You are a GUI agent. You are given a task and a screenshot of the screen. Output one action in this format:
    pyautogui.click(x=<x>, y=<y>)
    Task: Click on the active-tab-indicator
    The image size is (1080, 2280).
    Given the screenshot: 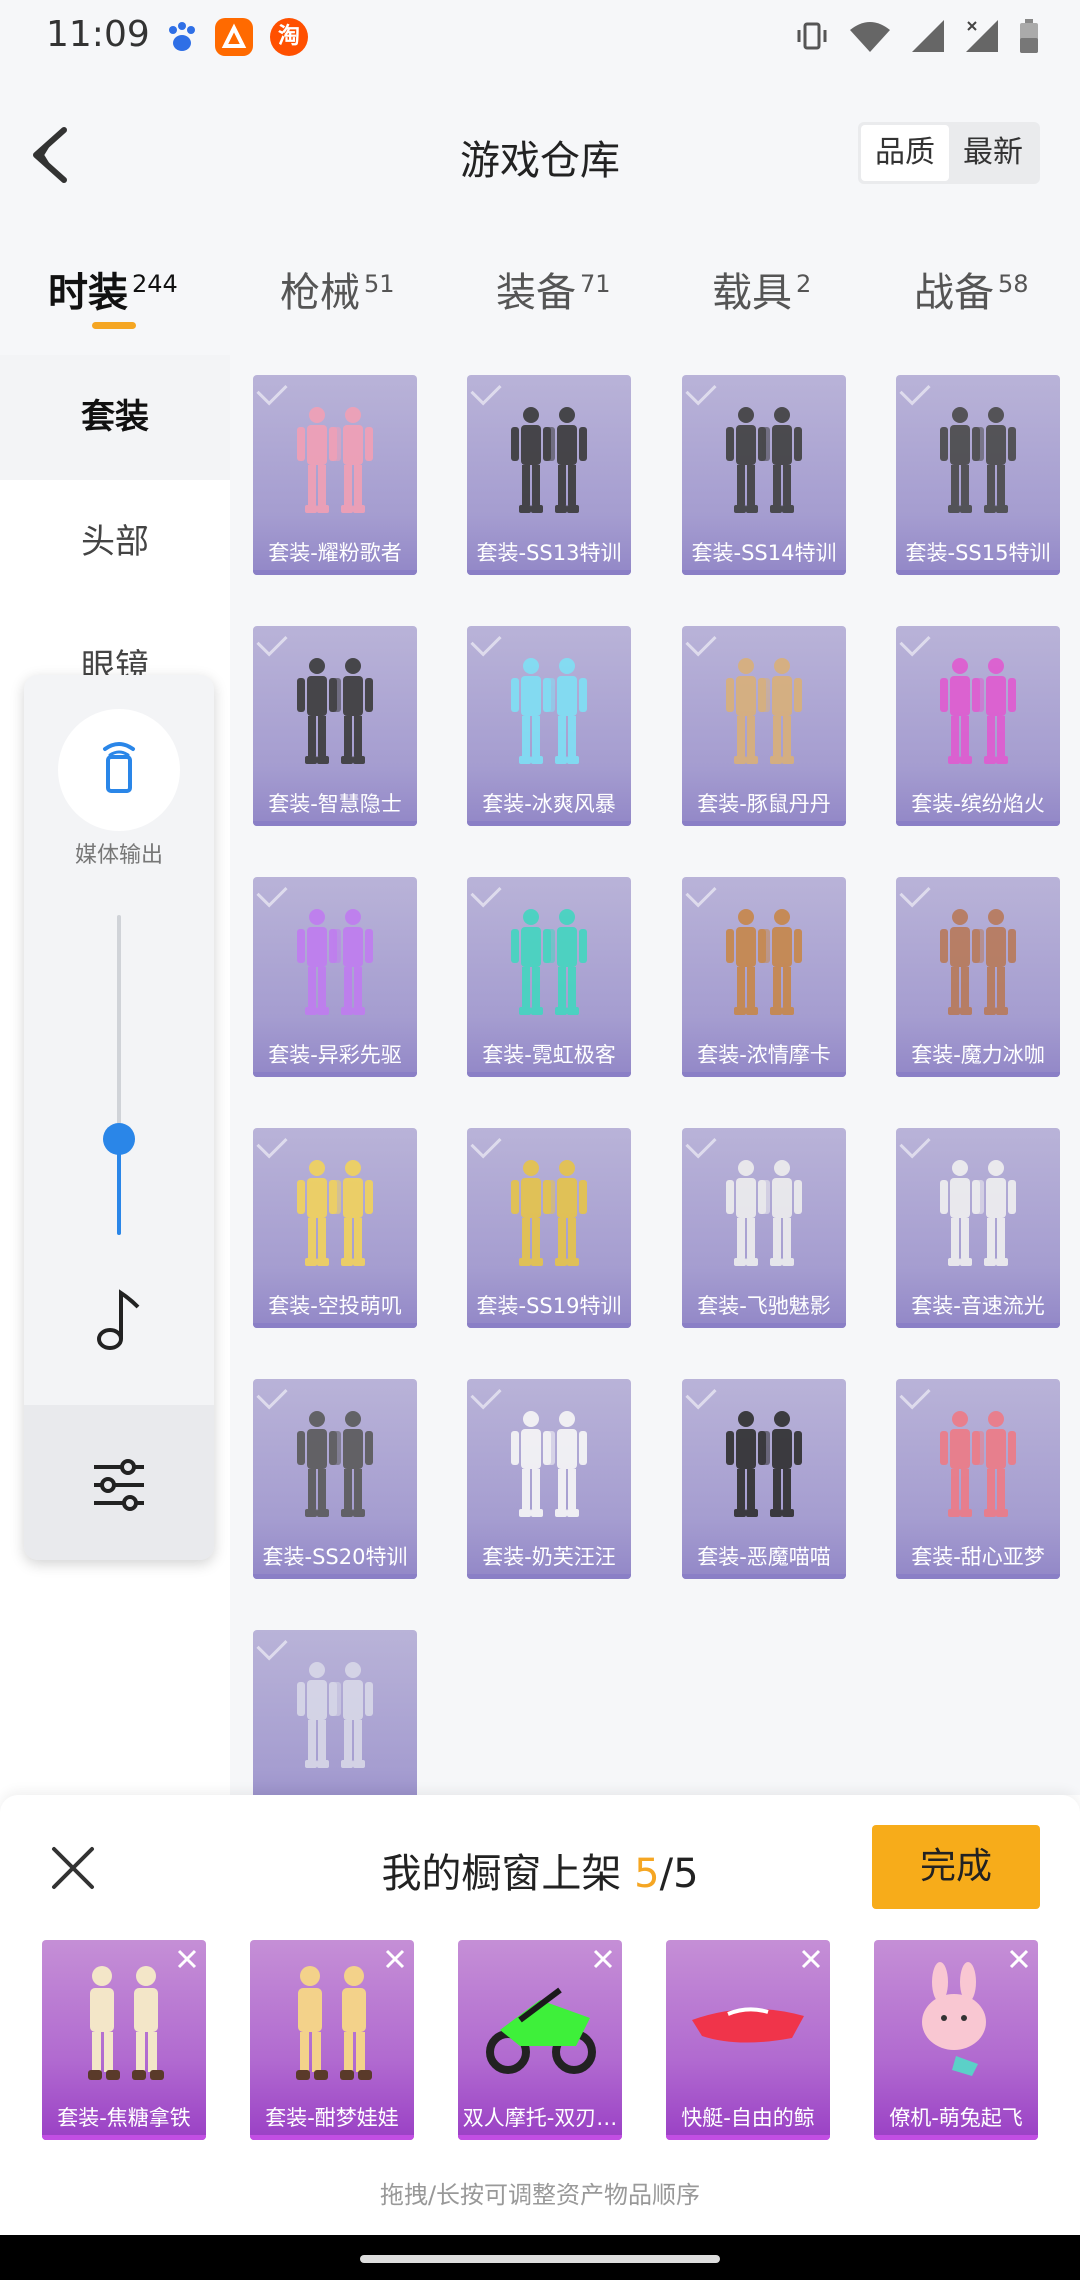 What is the action you would take?
    pyautogui.click(x=114, y=325)
    